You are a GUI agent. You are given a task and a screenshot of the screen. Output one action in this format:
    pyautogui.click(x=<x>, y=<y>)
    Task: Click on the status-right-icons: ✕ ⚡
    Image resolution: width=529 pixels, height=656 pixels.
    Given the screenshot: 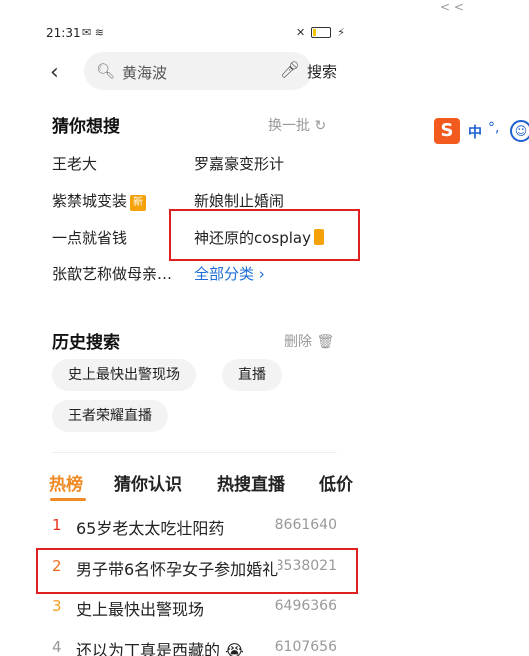 What is the action you would take?
    pyautogui.click(x=320, y=32)
    